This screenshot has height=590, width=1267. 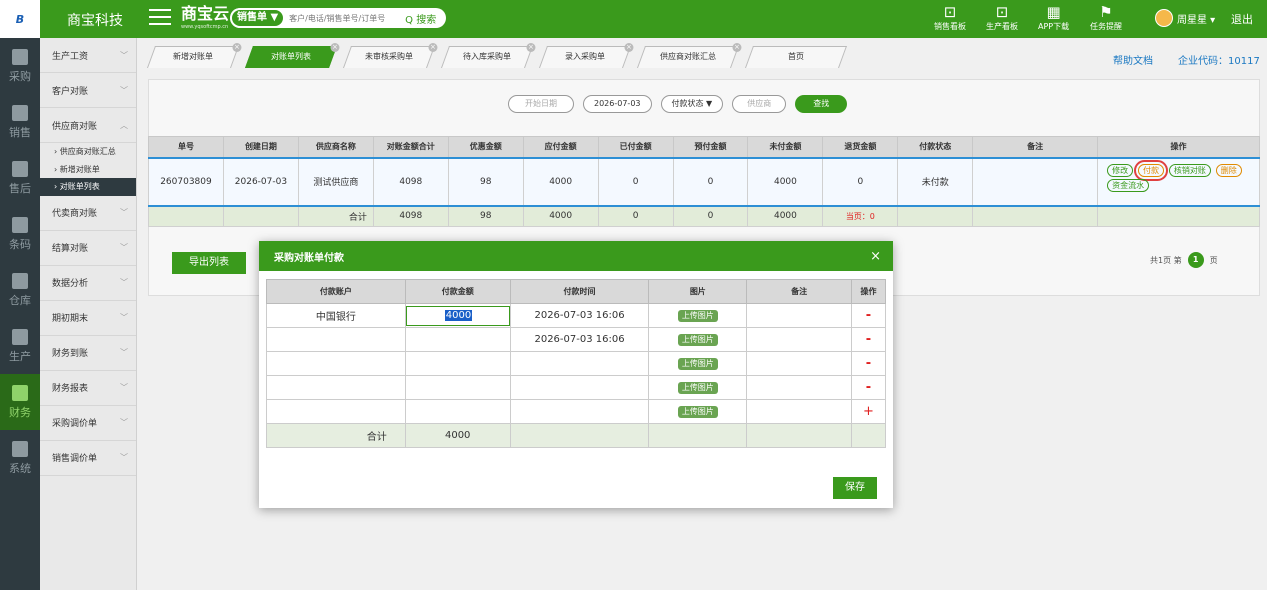 I want to click on export-list-button: 导出列表, so click(x=209, y=263).